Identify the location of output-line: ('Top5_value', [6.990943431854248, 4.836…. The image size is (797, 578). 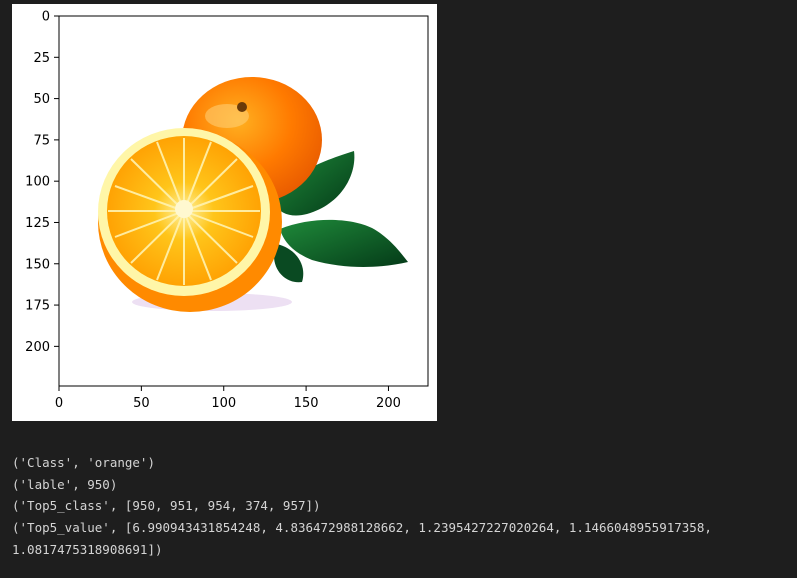
(362, 528).